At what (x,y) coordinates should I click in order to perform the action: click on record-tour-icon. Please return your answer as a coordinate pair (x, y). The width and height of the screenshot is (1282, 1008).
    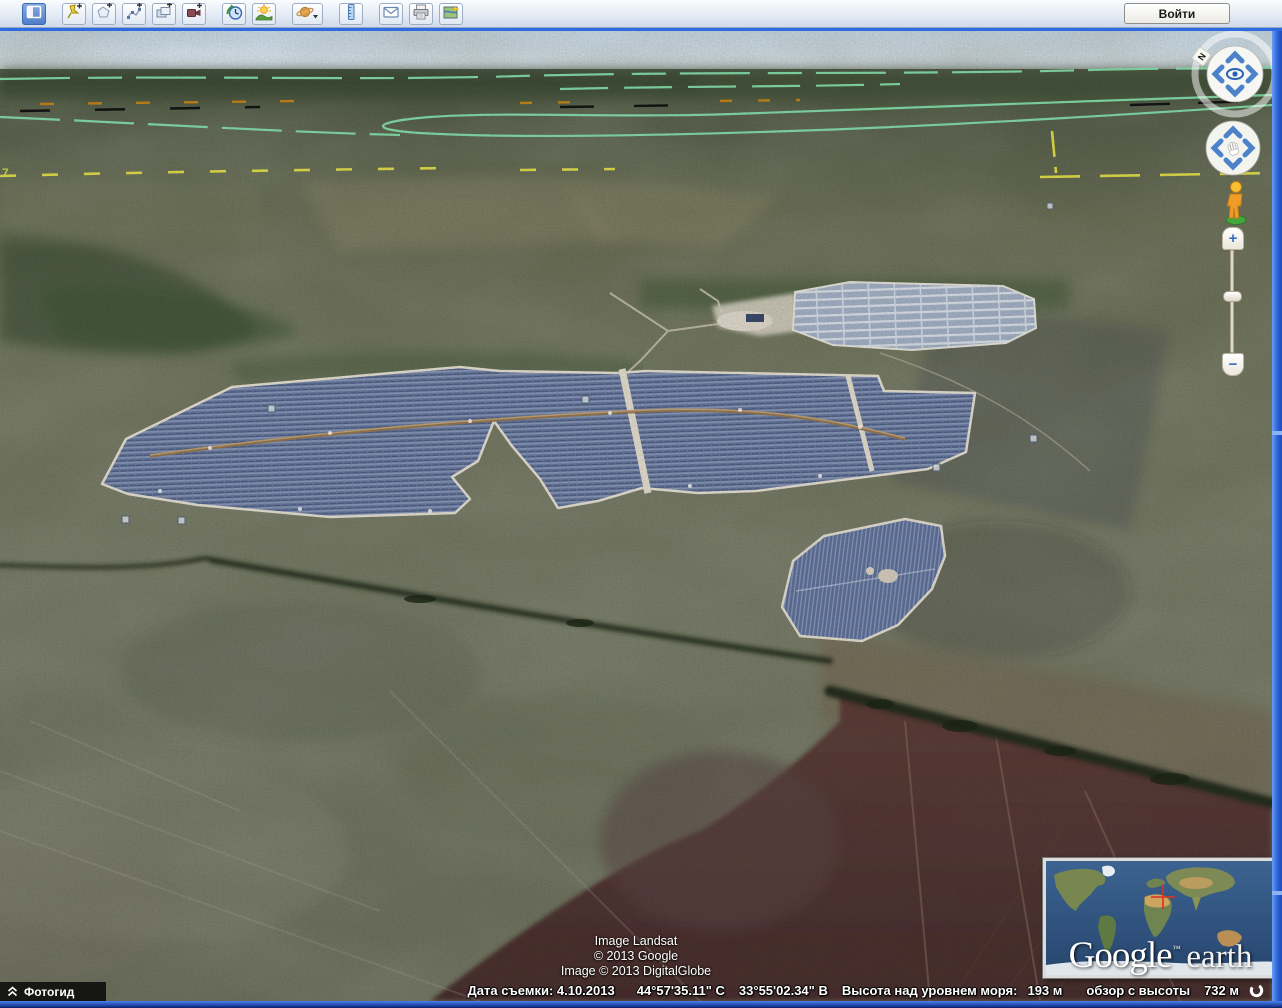
    Looking at the image, I should click on (194, 13).